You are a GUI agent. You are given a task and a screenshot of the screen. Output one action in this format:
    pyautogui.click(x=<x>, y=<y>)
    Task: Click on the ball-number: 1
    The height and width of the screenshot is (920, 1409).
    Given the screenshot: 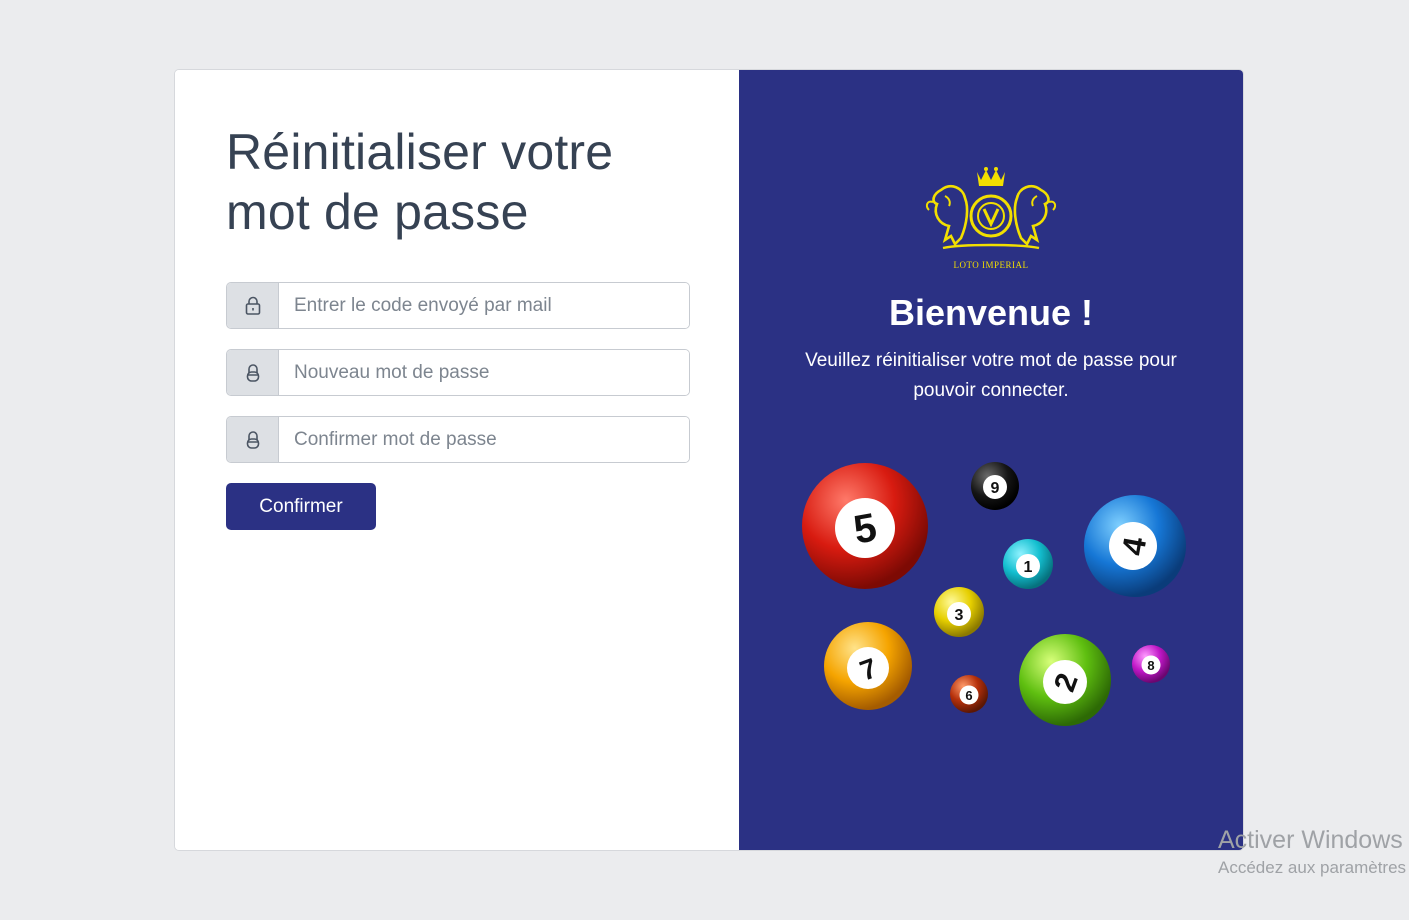 What is the action you would take?
    pyautogui.click(x=1028, y=567)
    